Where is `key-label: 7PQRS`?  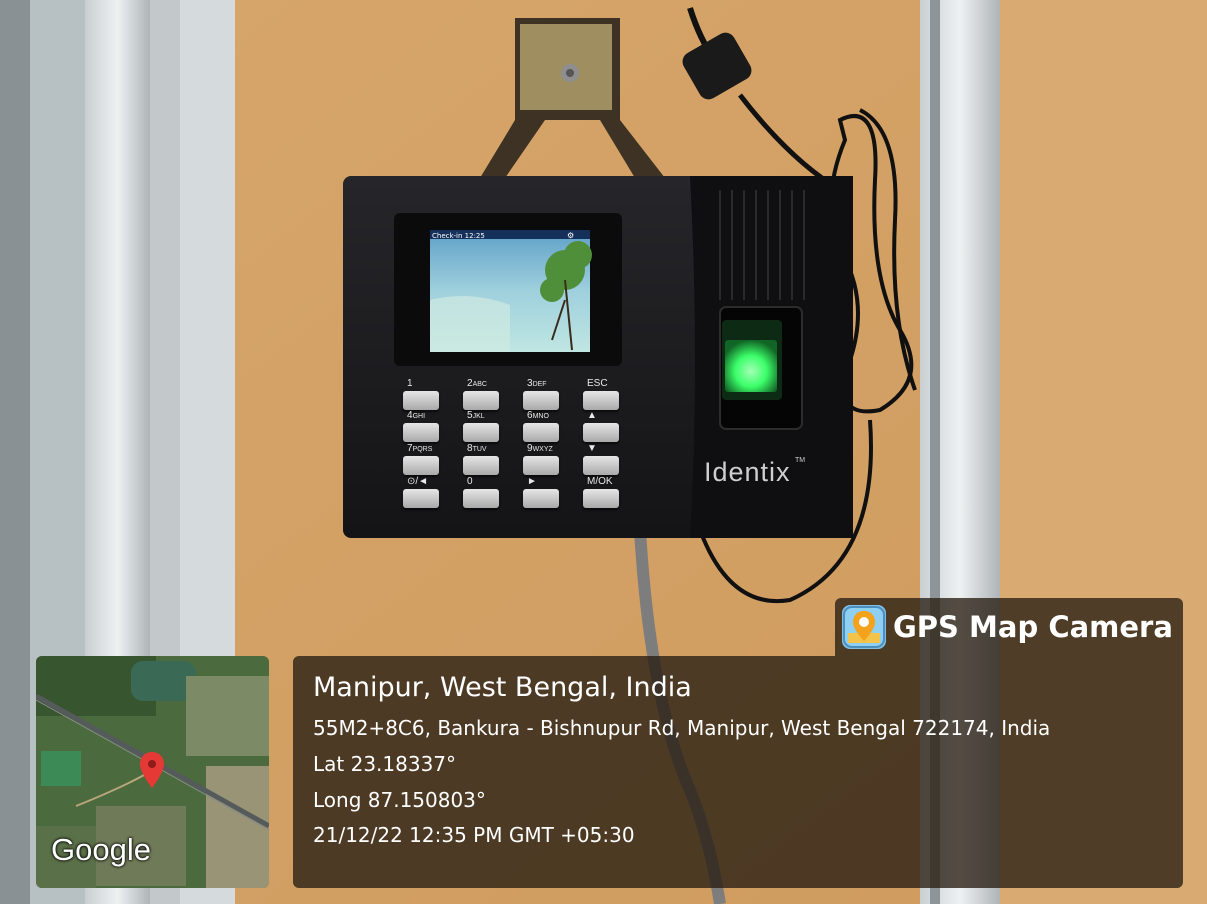
key-label: 7PQRS is located at coordinates (420, 448).